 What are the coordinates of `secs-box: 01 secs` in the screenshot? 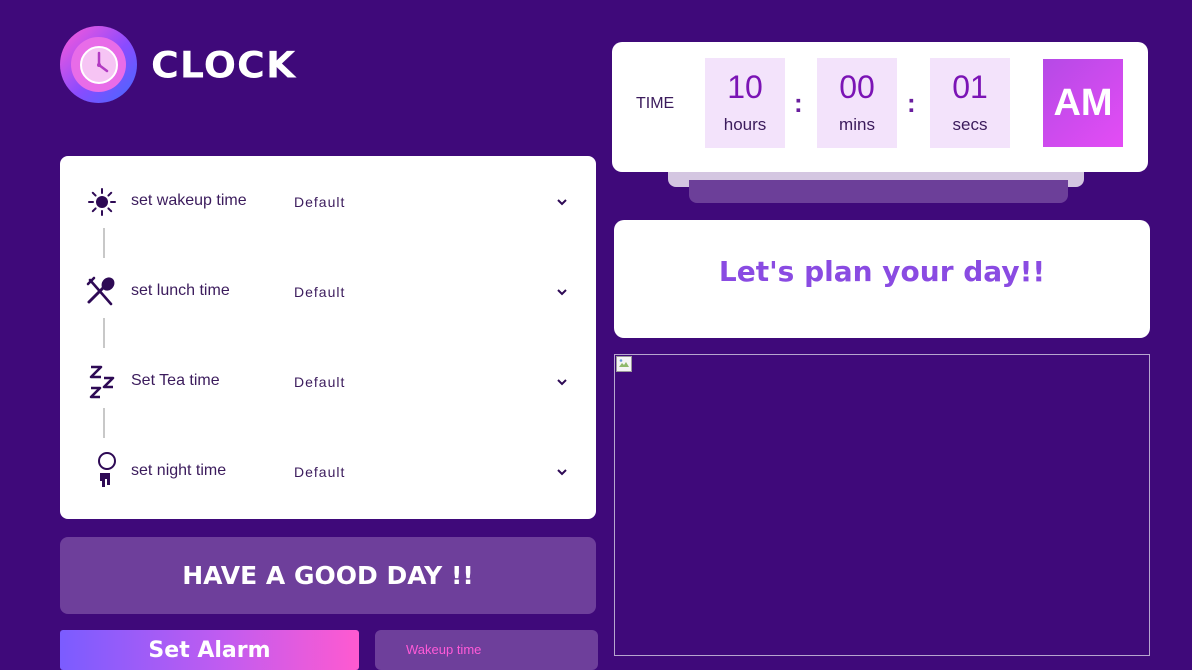 It's located at (970, 103).